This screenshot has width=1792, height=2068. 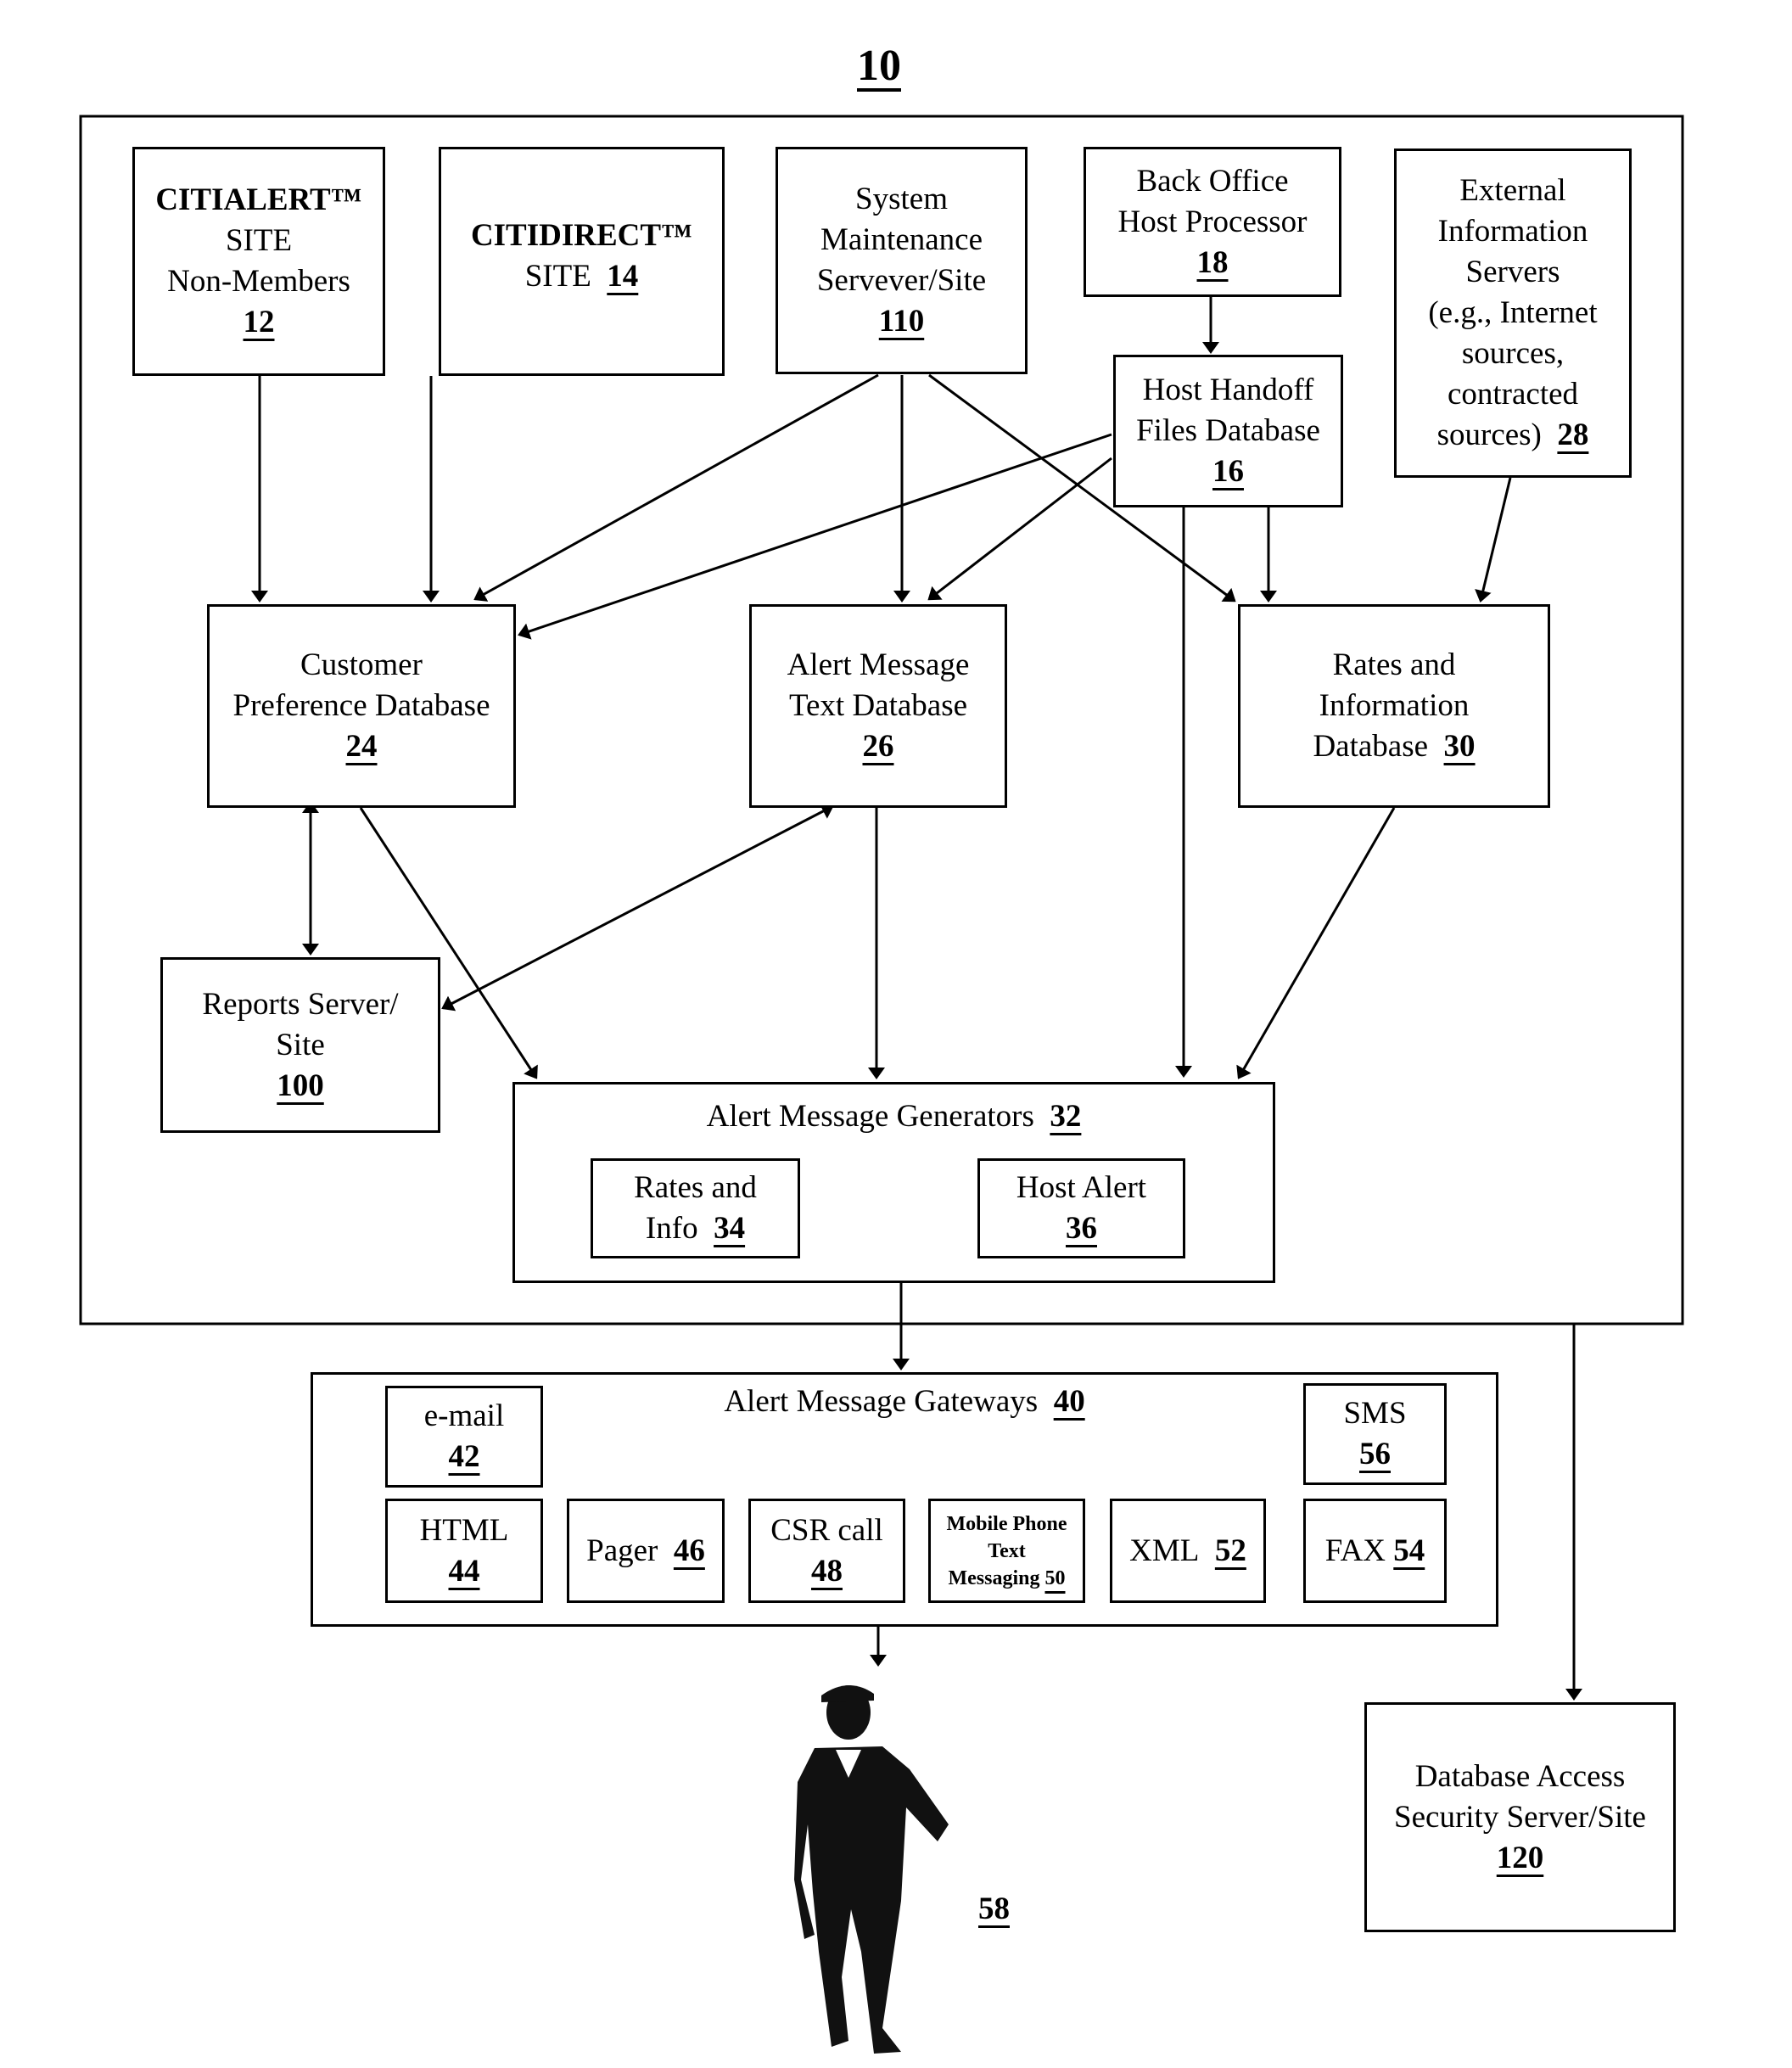 I want to click on csr-label: CSR call, so click(x=827, y=1530).